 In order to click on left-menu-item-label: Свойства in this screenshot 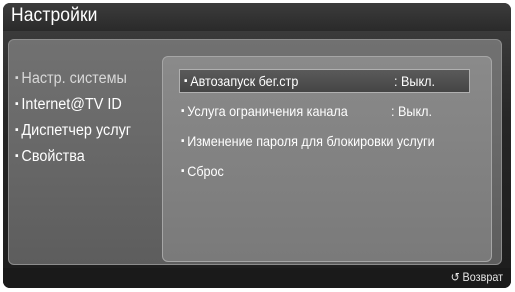, I will do `click(53, 156)`.